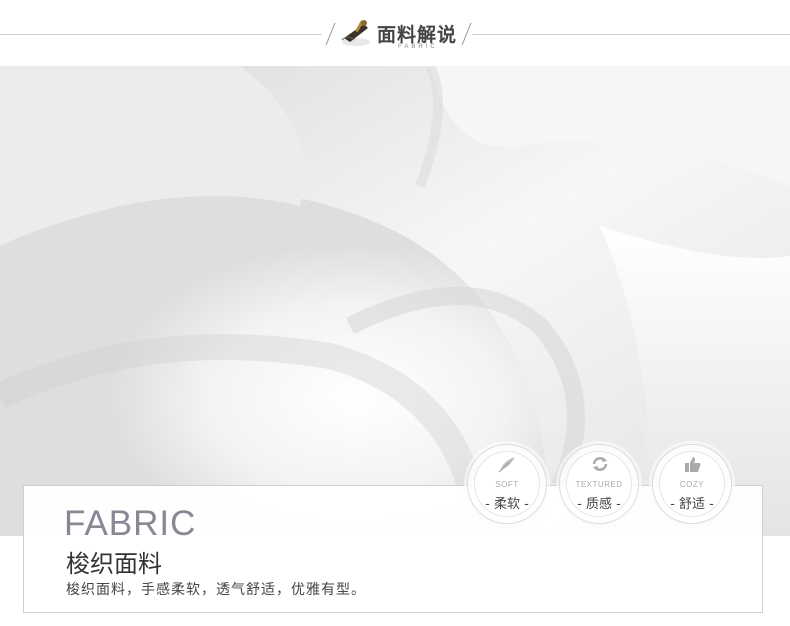 Image resolution: width=790 pixels, height=626 pixels. Describe the element at coordinates (418, 47) in the screenshot. I see `section-subtitle: FABRIC` at that location.